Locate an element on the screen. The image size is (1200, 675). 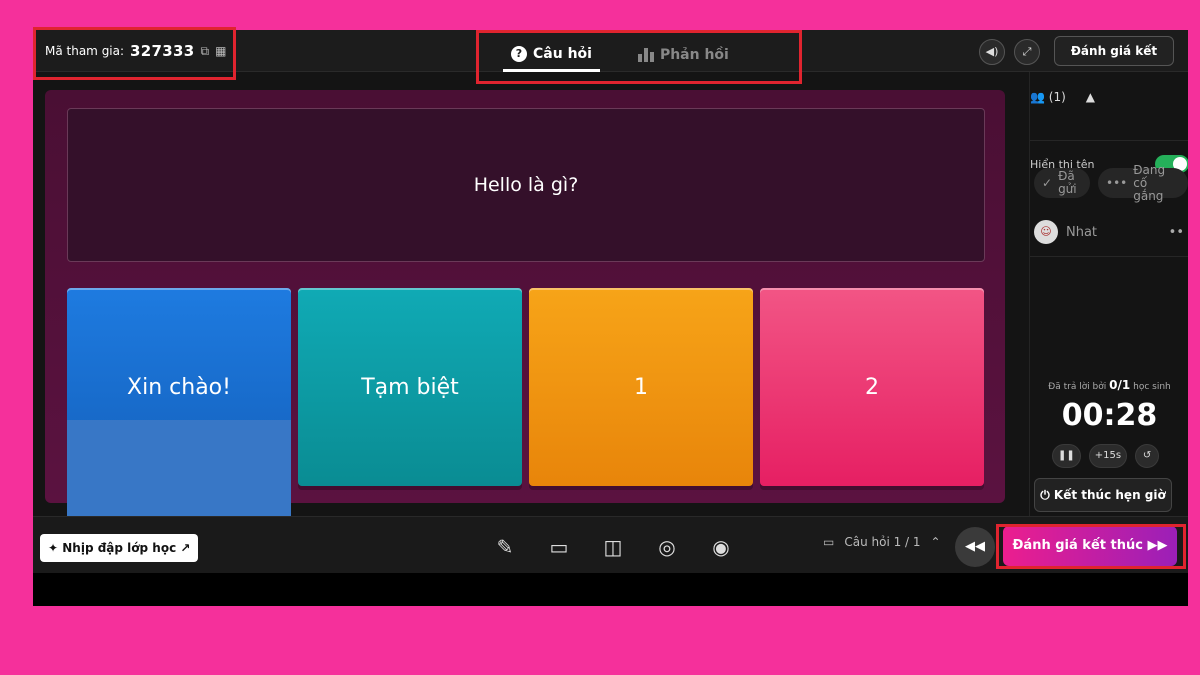
class-rhythm-label: Nhịp đập lớp học is located at coordinates (119, 548).